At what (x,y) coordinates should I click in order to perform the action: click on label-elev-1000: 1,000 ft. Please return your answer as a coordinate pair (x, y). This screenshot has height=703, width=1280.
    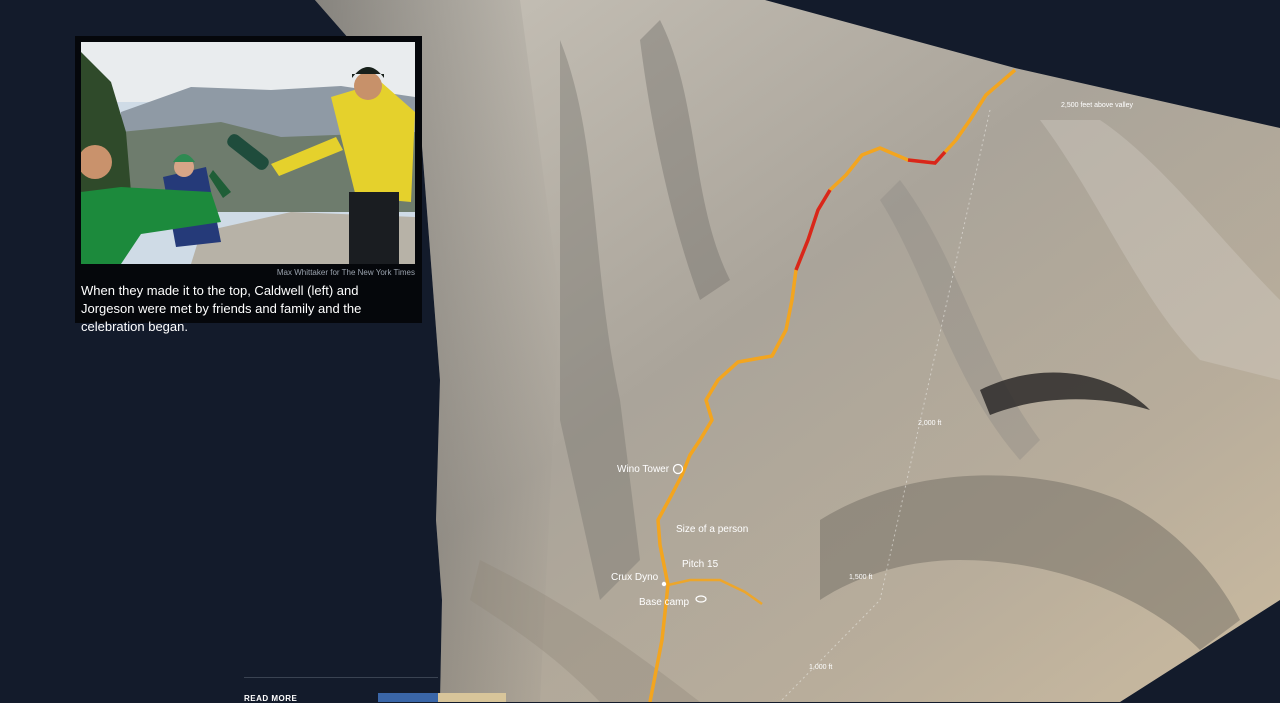
    Looking at the image, I should click on (820, 667).